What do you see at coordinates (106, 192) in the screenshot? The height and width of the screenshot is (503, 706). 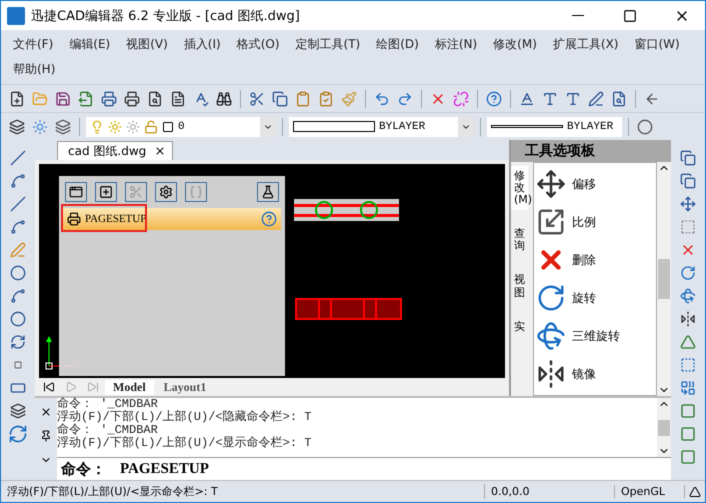 I see `add-icon` at bounding box center [106, 192].